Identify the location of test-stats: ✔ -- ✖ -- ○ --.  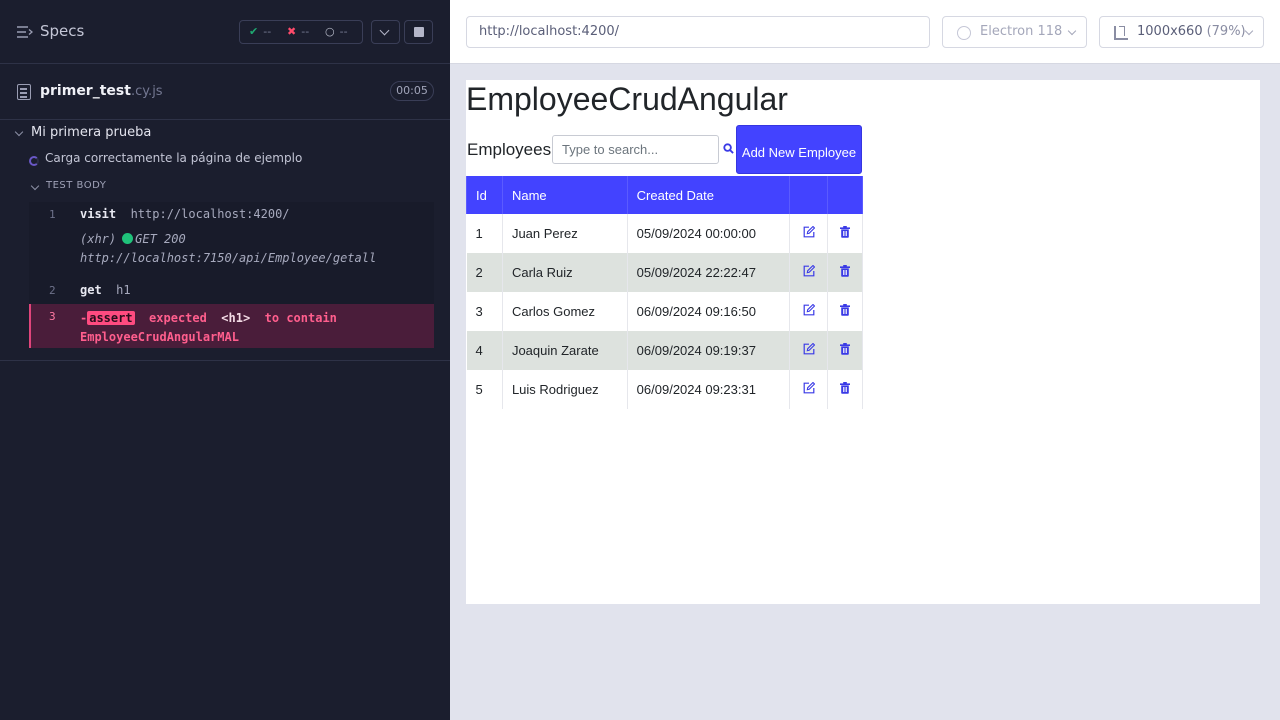
(301, 32).